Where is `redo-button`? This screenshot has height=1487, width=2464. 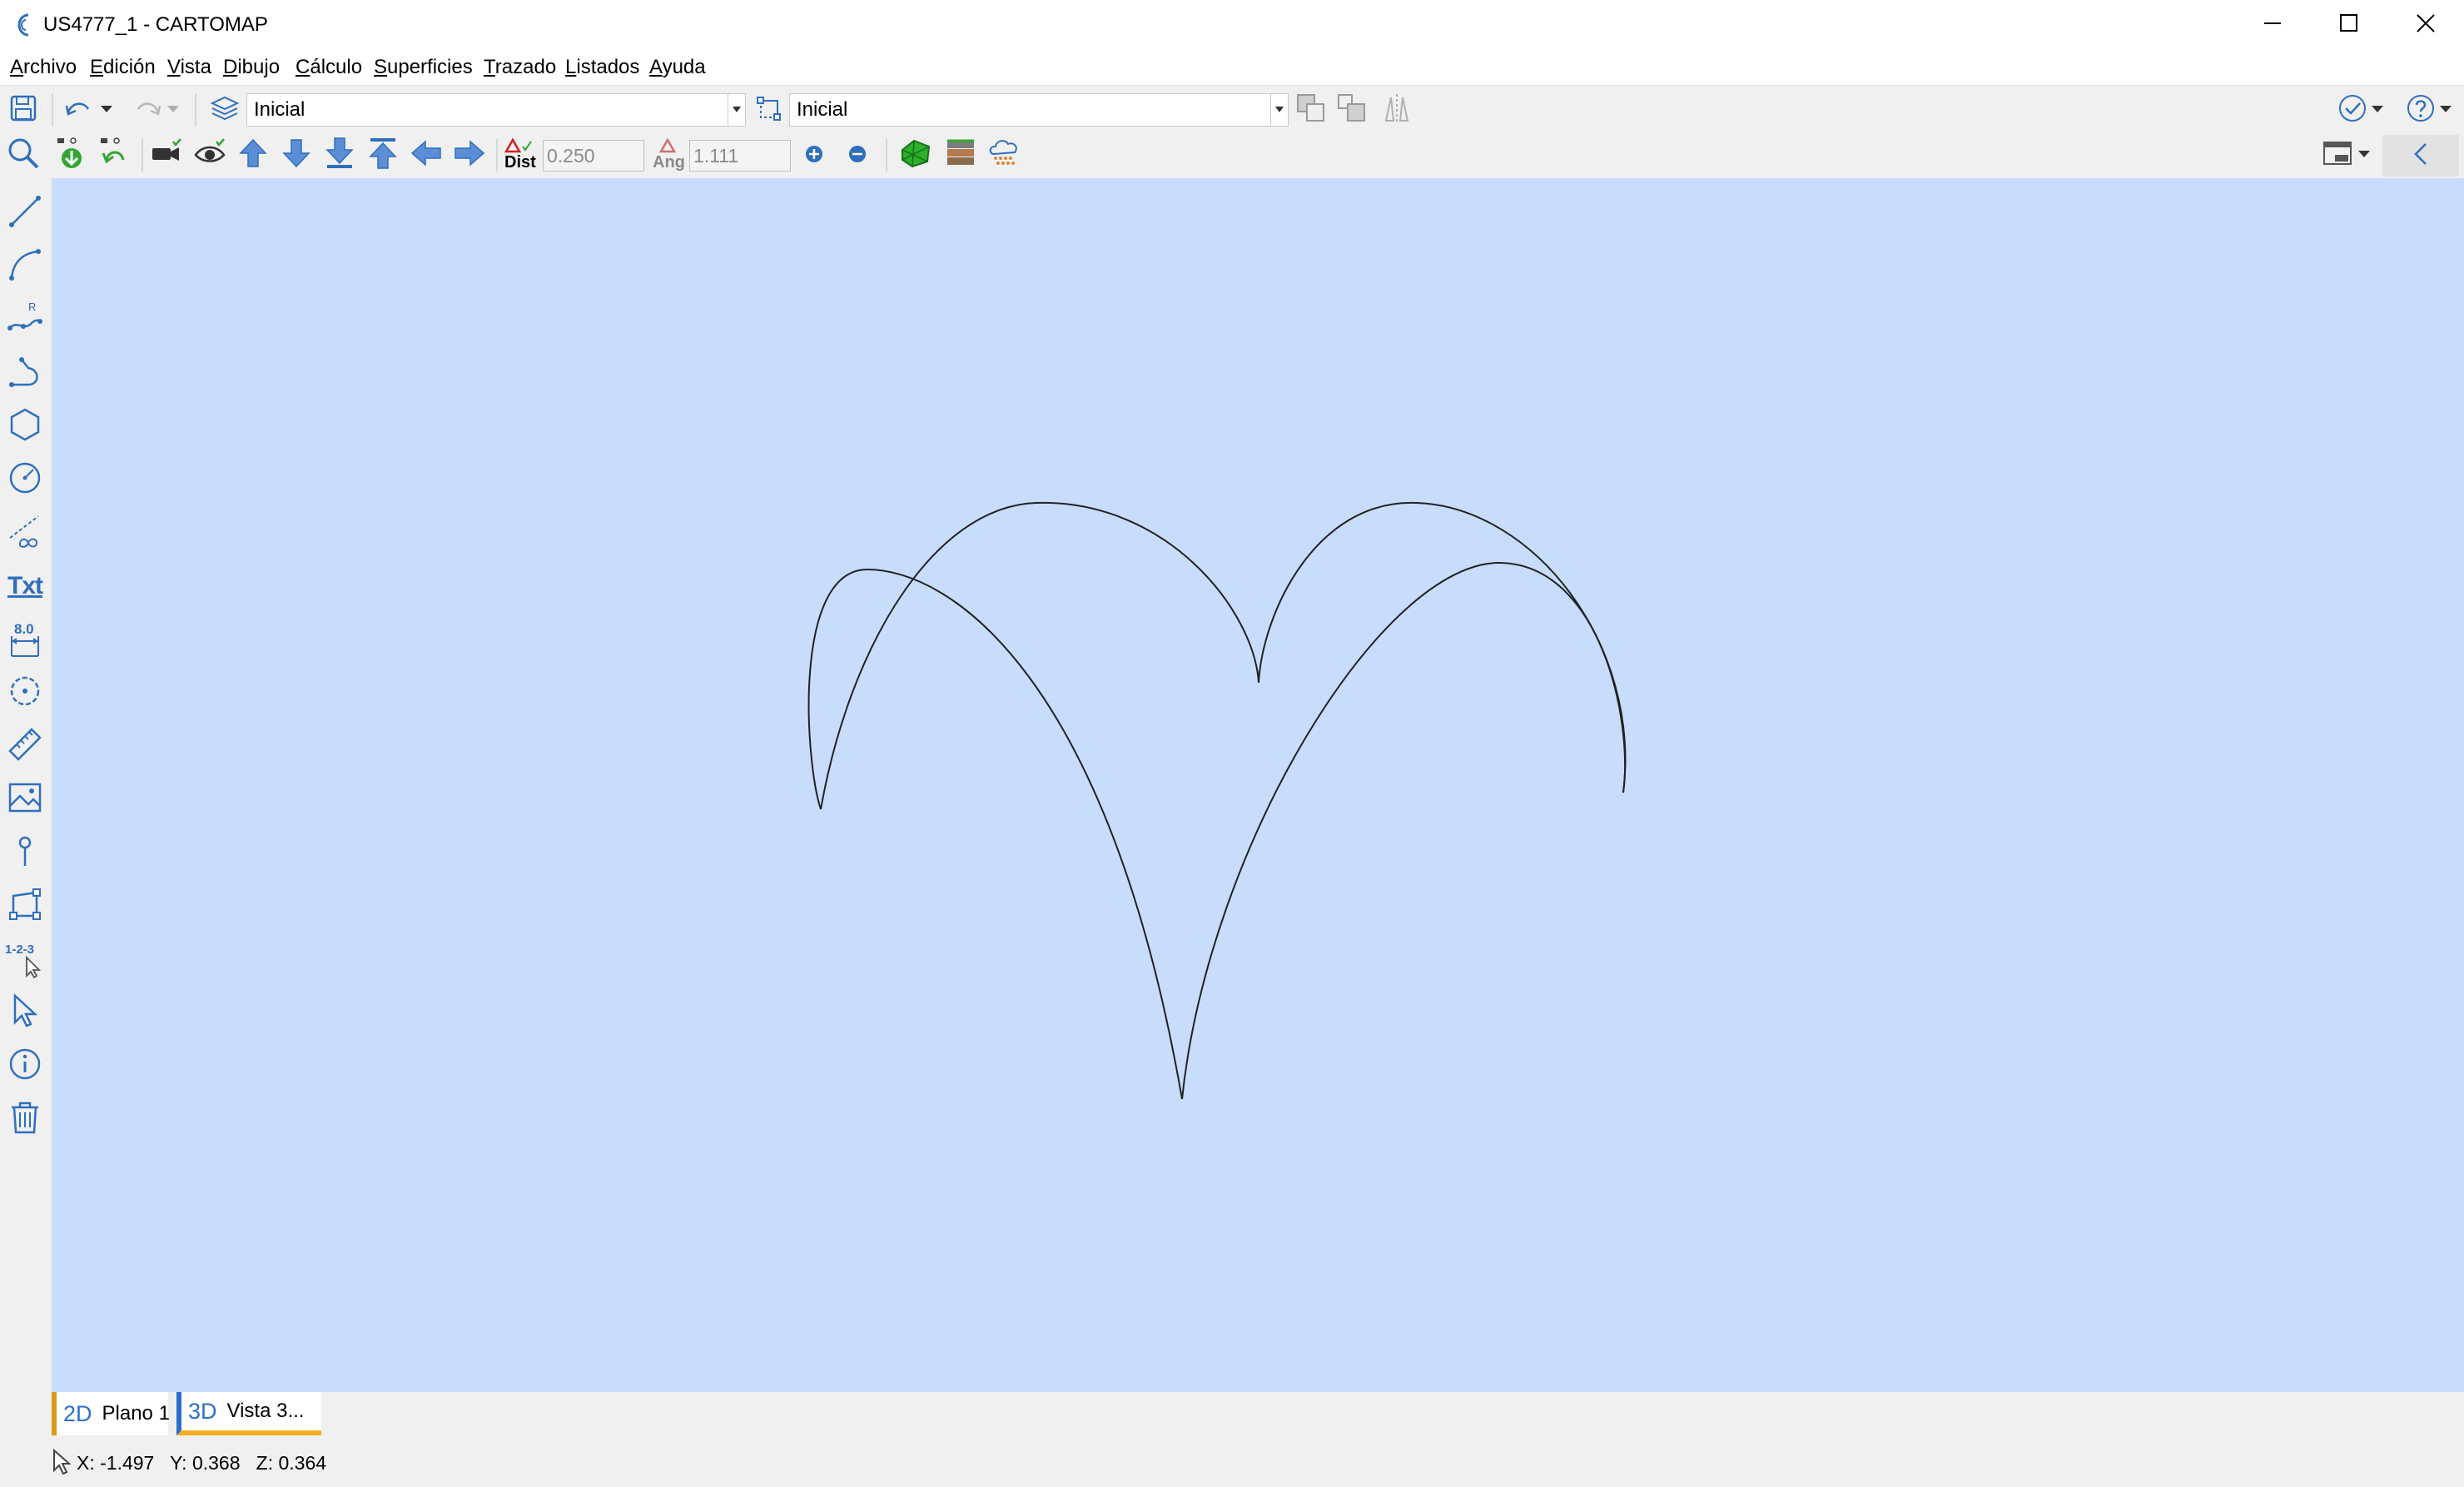
redo-button is located at coordinates (146, 110).